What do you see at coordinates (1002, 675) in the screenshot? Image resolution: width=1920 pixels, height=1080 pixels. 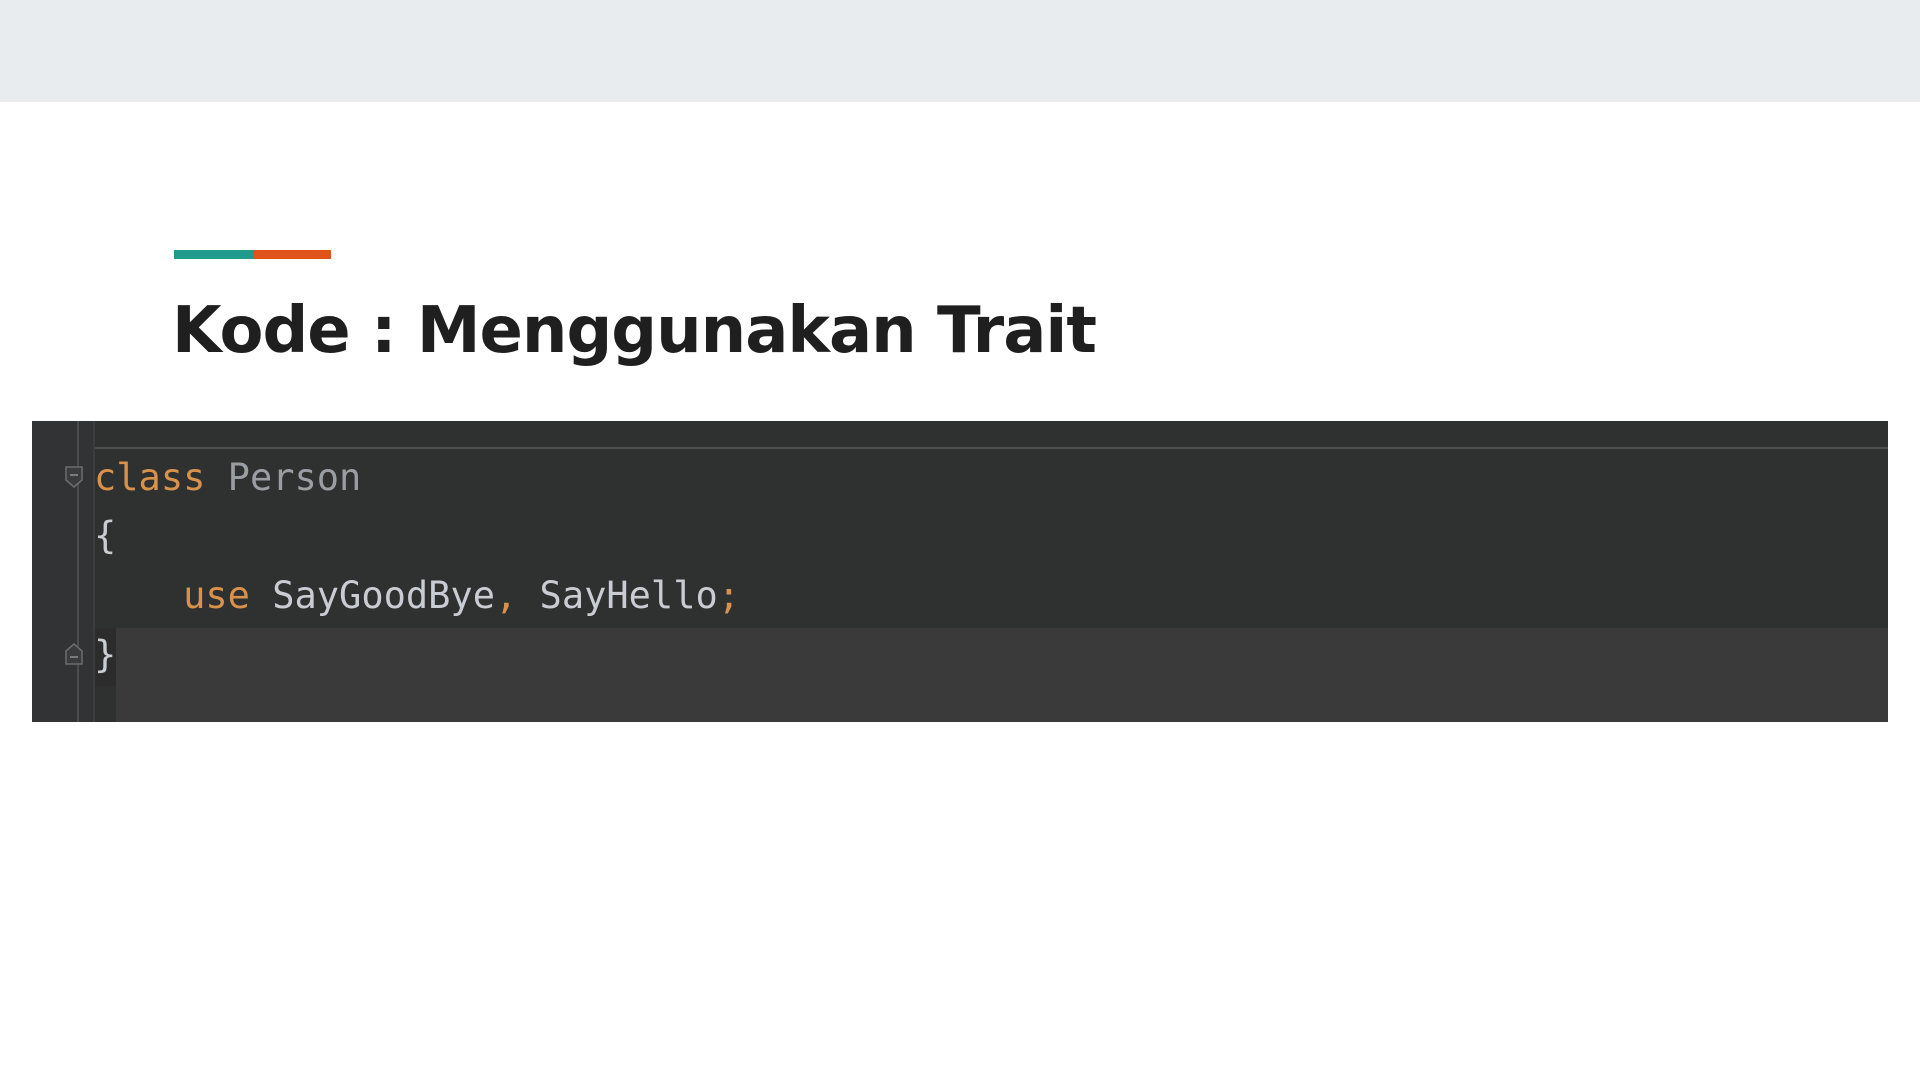 I see `current-line-highlight` at bounding box center [1002, 675].